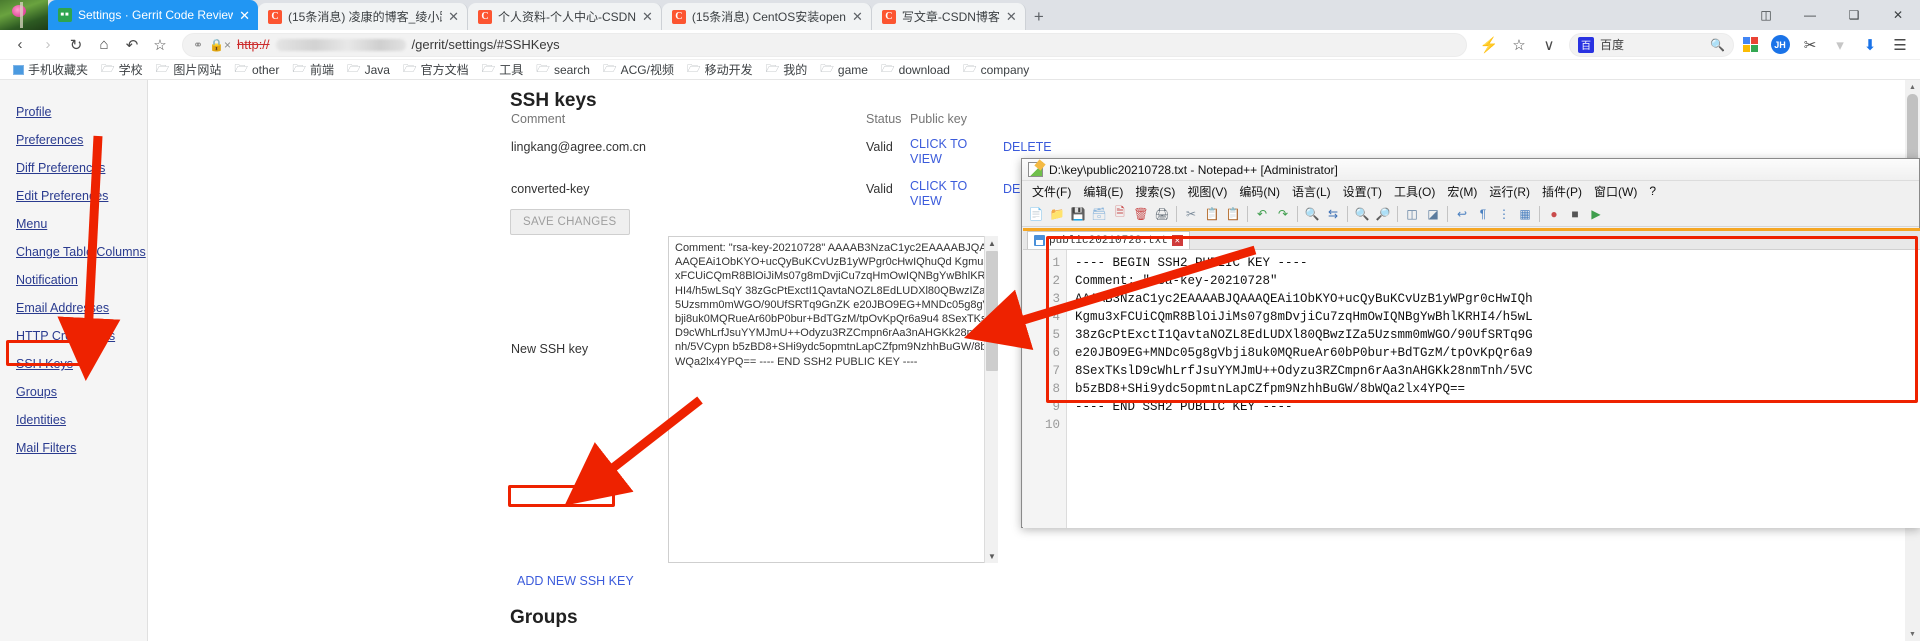 The width and height of the screenshot is (1920, 641). I want to click on sidebar-panel-icon: ◫, so click(1766, 15).